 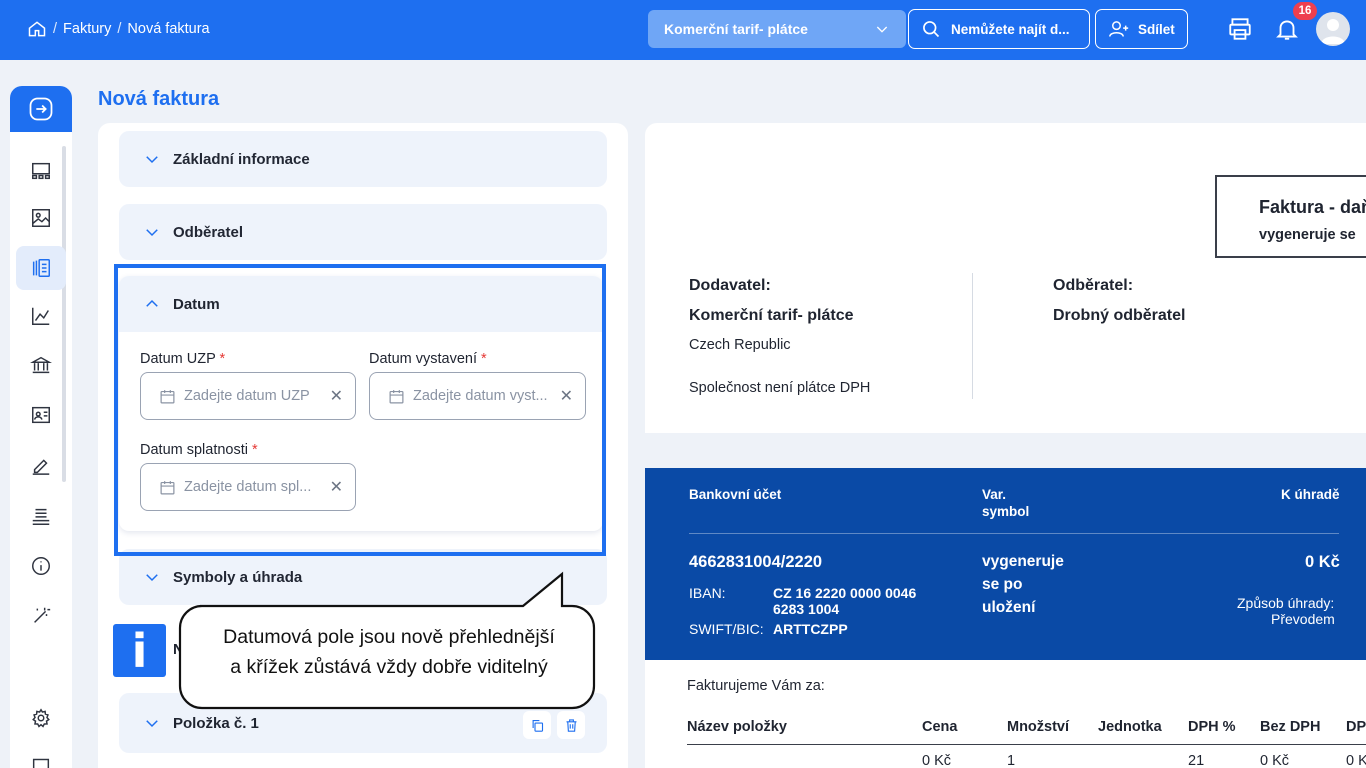 What do you see at coordinates (363, 159) in the screenshot?
I see `section-basic-info: Základní informace` at bounding box center [363, 159].